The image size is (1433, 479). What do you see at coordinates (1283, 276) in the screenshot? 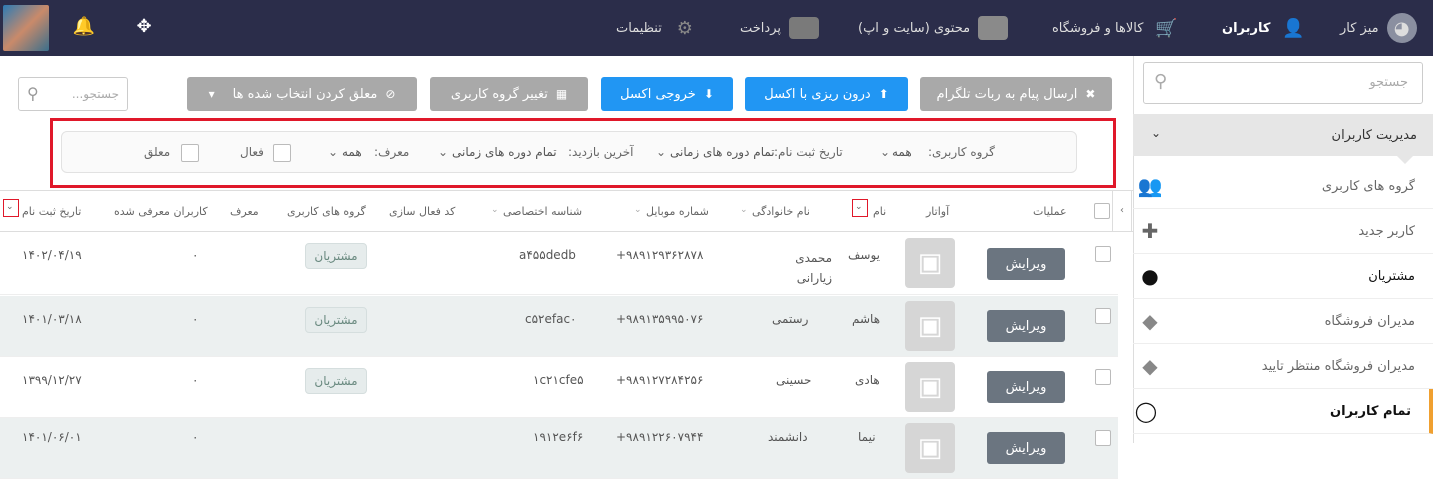
I see `sidebar-item-customers: مشتریان ●` at bounding box center [1283, 276].